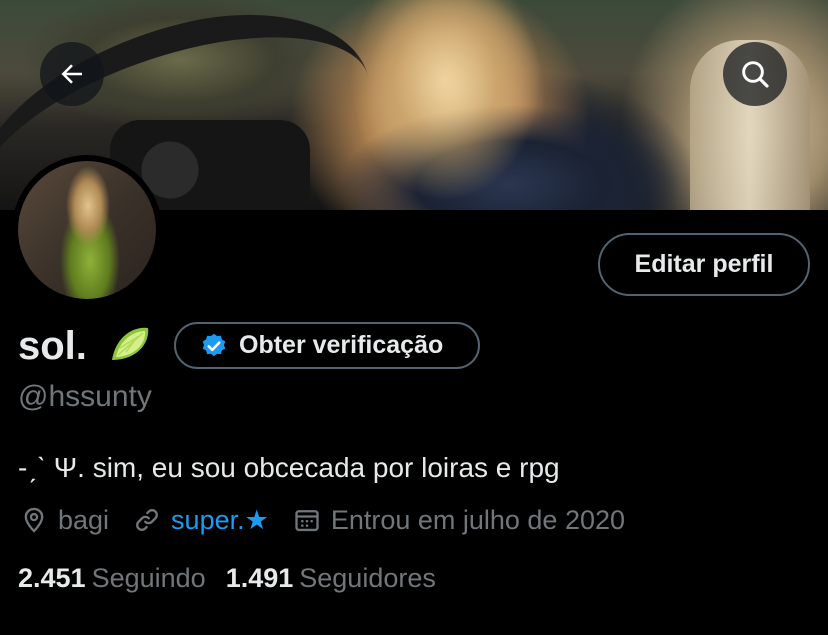 The image size is (828, 635). What do you see at coordinates (478, 519) in the screenshot?
I see `joined-text: Entrou em julho de 2020` at bounding box center [478, 519].